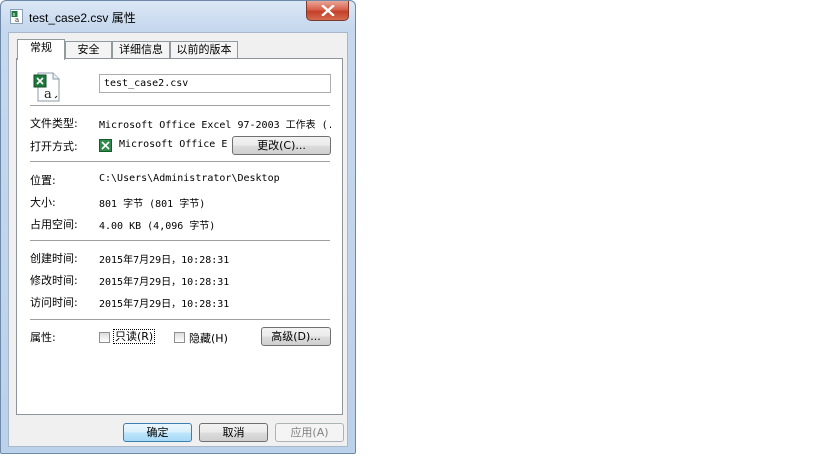 The image size is (819, 460). I want to click on size-on-disk-value: 4.00 KB (4,096 字节), so click(157, 226).